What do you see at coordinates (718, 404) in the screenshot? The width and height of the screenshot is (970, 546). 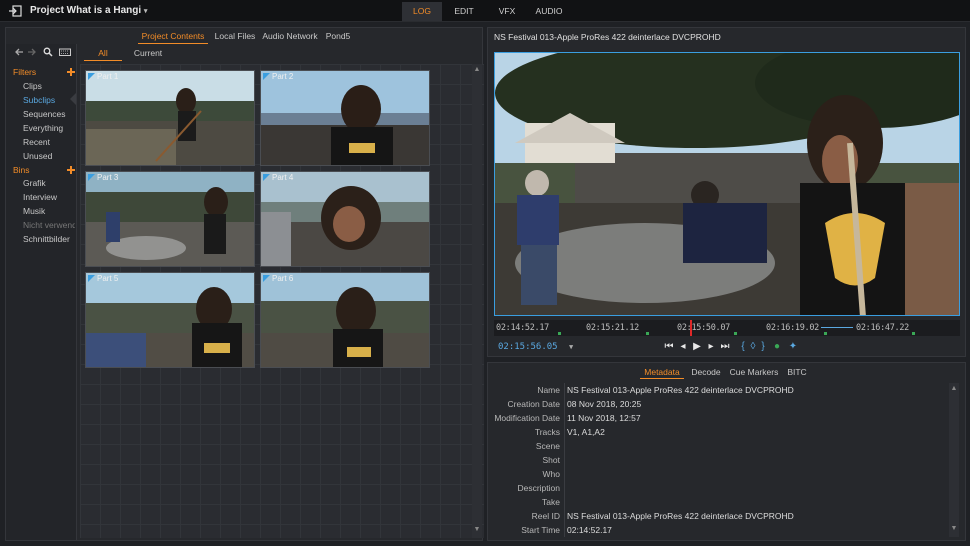 I see `metadata-row: Creation Date 08 Nov 2018, 20:25` at bounding box center [718, 404].